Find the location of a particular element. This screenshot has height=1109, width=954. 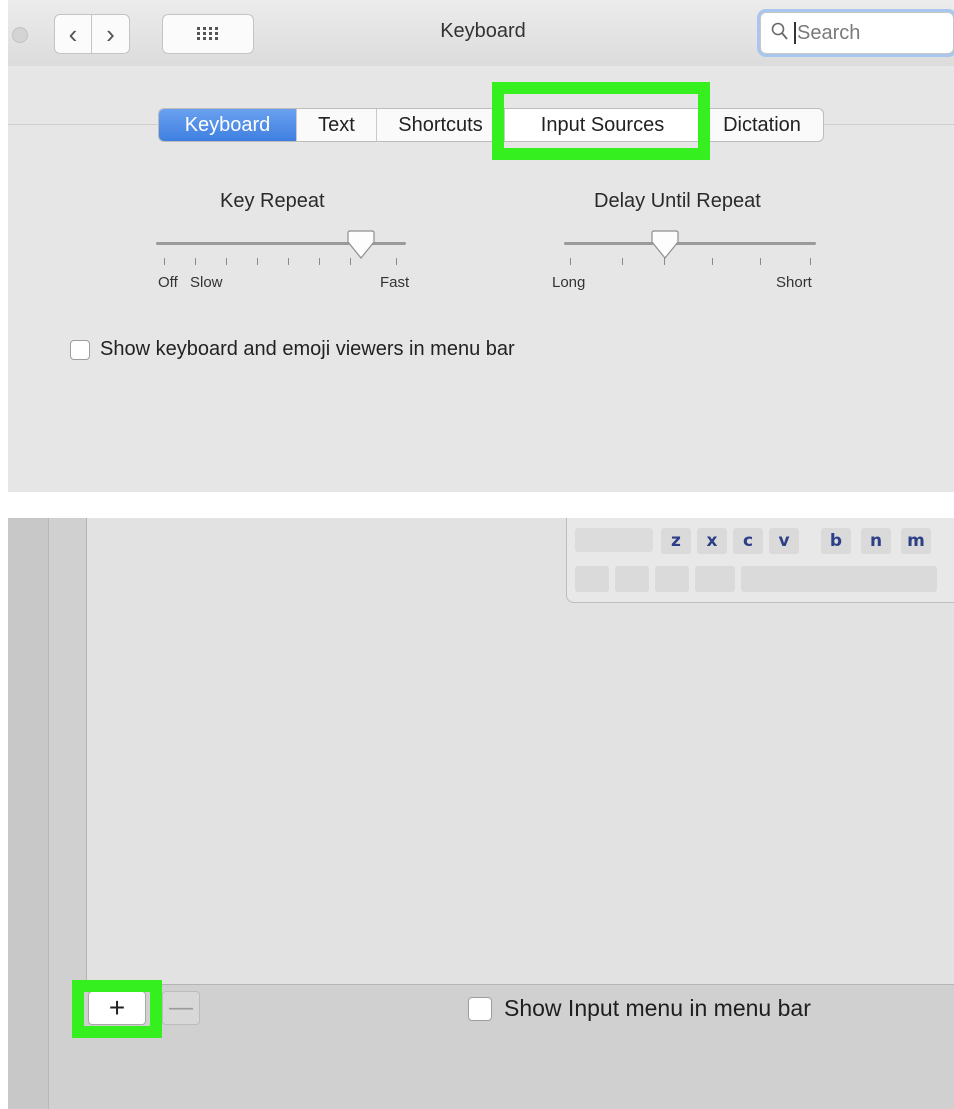

forward-button: › is located at coordinates (111, 34).